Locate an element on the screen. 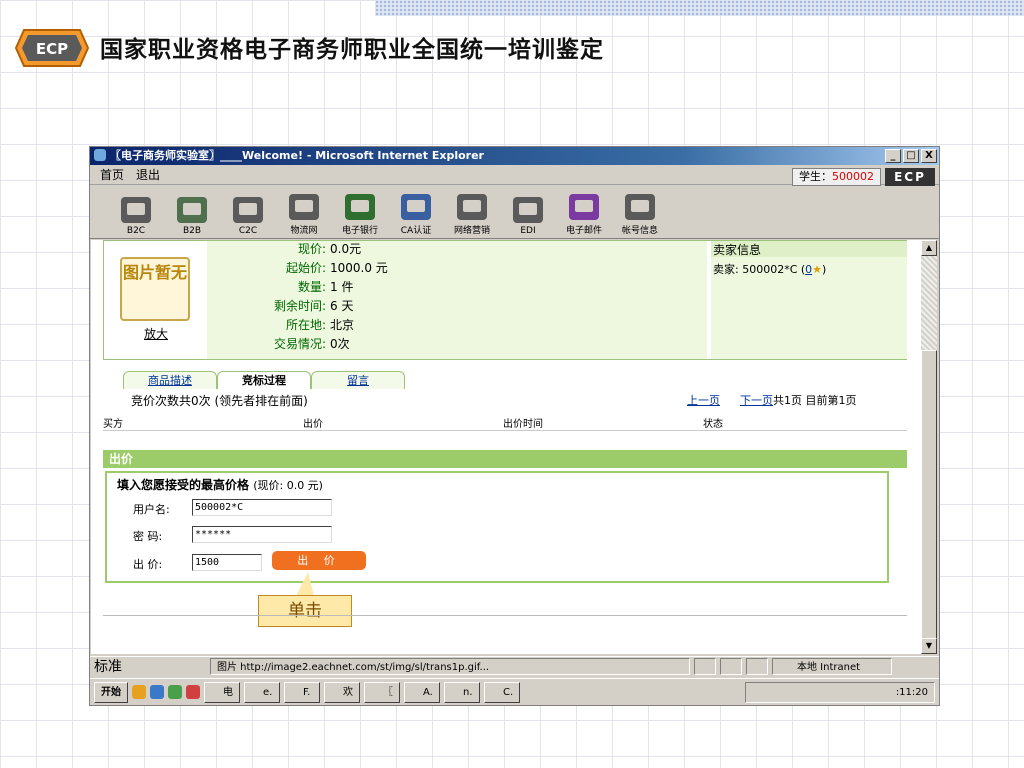 Image resolution: width=1024 pixels, height=768 pixels. info-label: 数量: is located at coordinates (311, 287).